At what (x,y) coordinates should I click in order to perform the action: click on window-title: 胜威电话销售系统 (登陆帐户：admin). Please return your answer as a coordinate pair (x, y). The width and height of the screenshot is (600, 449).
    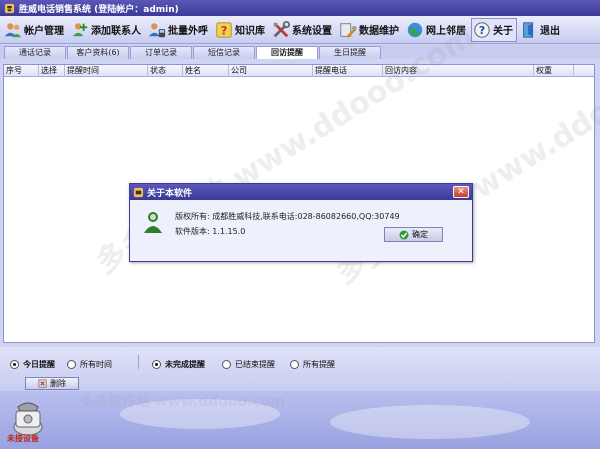
    Looking at the image, I should click on (99, 9).